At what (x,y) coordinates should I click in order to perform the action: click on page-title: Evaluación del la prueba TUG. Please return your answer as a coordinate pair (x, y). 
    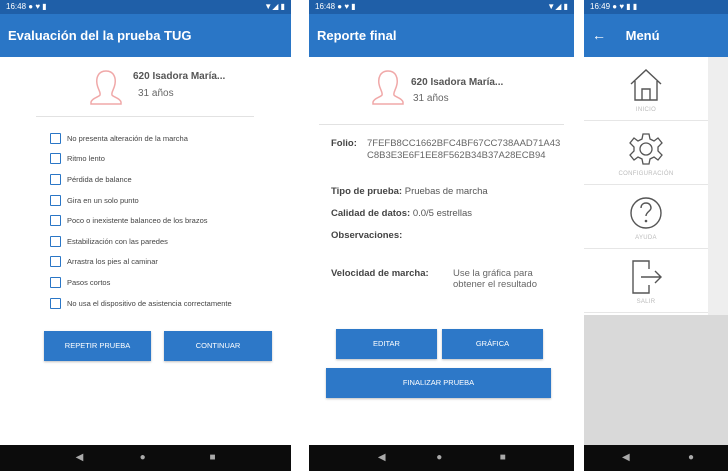
    Looking at the image, I should click on (100, 35).